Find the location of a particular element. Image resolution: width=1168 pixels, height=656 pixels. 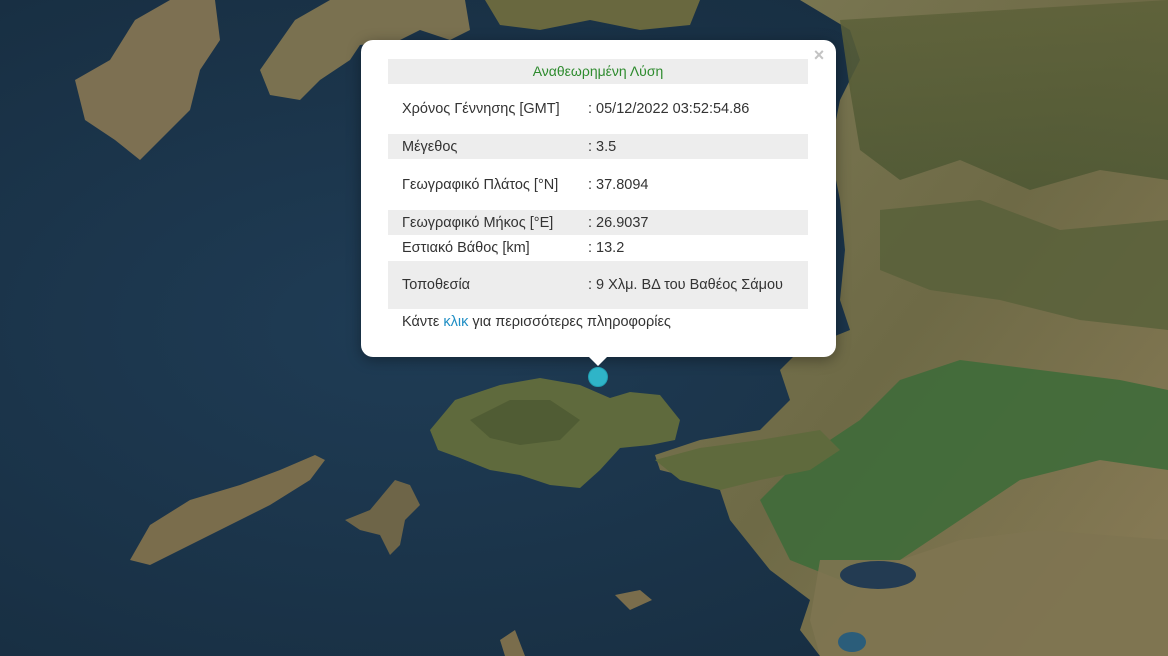

row-value-location: : 9 Χλμ. ΒΔ του Βαθέος Σάμου is located at coordinates (694, 285).